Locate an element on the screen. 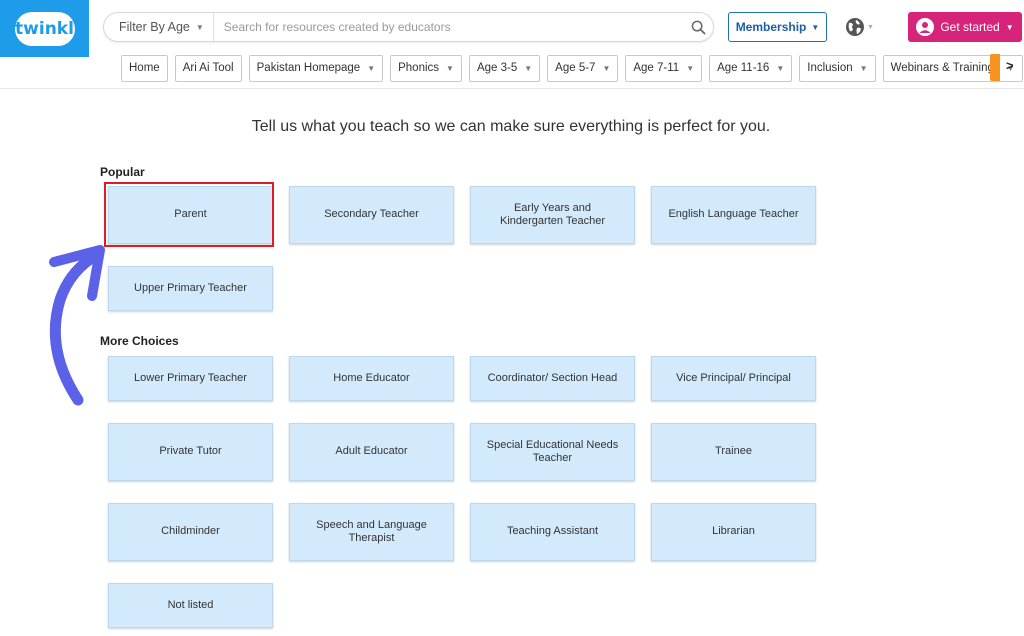 This screenshot has height=636, width=1024. language-selector: ▼ is located at coordinates (860, 27).